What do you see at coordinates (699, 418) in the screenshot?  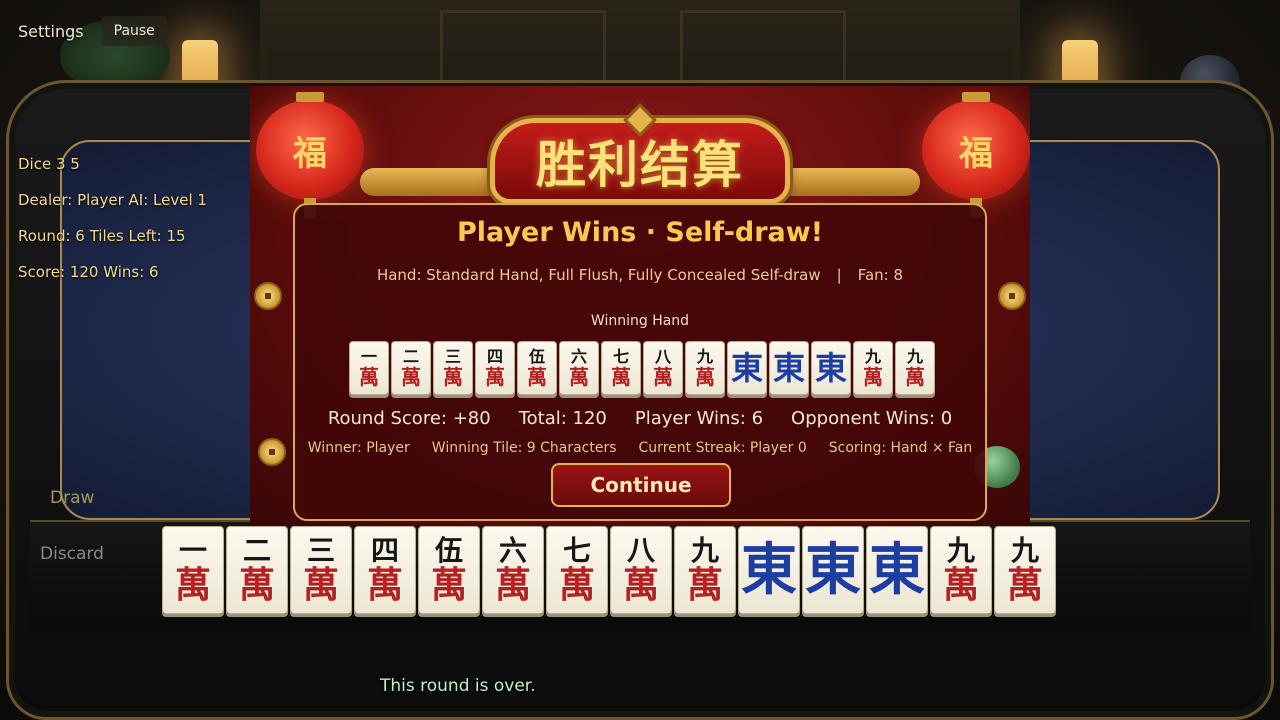 I see `player-wins: Player Wins: 6` at bounding box center [699, 418].